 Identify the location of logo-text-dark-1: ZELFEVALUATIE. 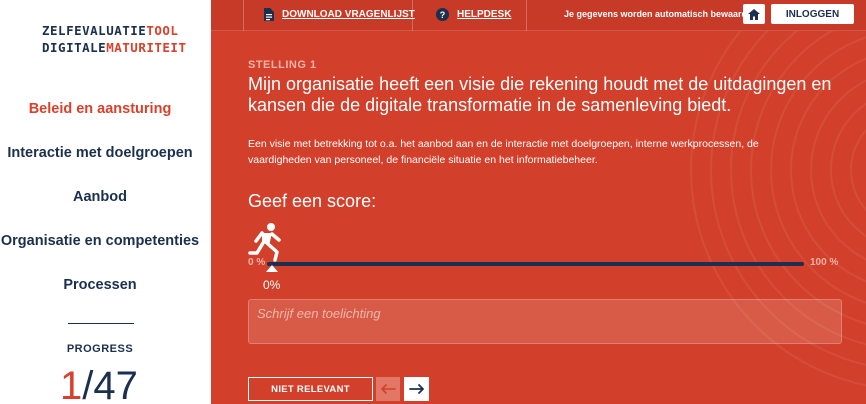
(94, 30).